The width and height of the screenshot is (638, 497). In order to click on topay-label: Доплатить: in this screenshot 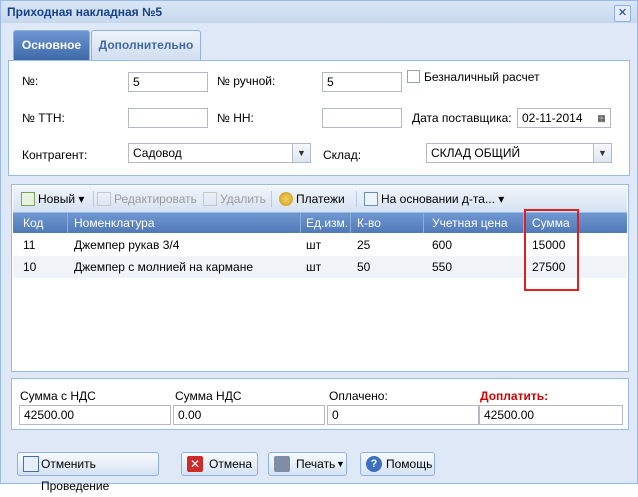, I will do `click(514, 396)`.